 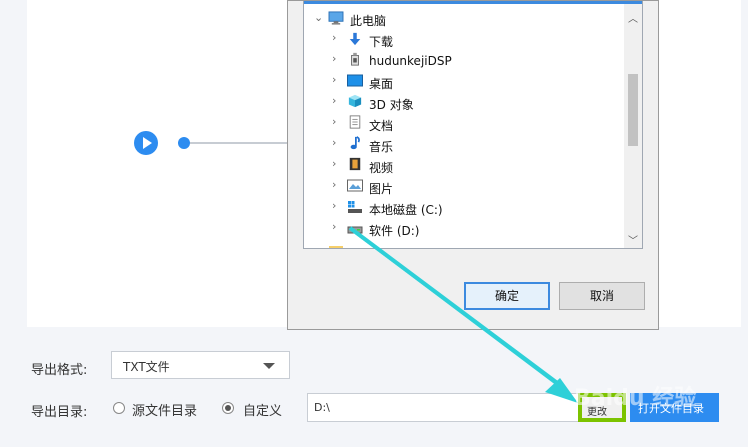 What do you see at coordinates (464, 229) in the screenshot?
I see `tree-item-software-d: › 软件 (D:)` at bounding box center [464, 229].